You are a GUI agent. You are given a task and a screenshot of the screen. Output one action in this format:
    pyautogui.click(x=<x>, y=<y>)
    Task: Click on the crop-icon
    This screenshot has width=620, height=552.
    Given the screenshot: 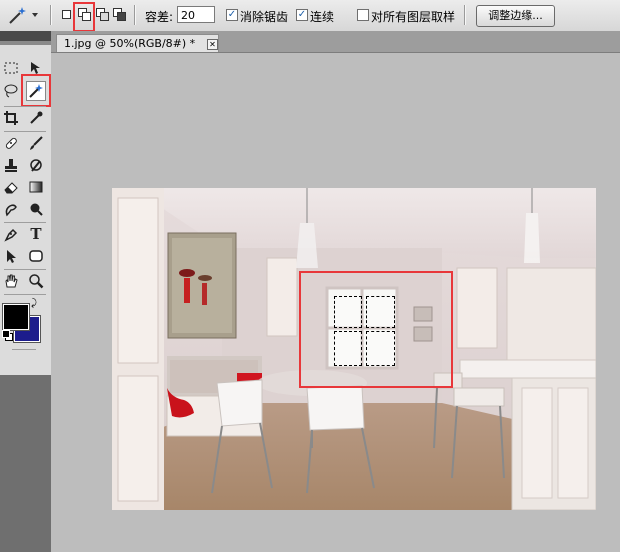 What is the action you would take?
    pyautogui.click(x=11, y=118)
    